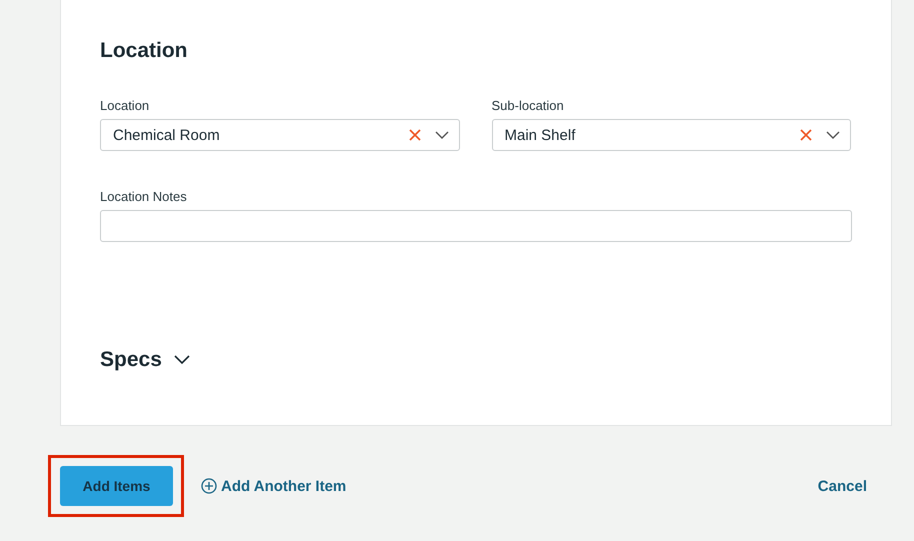 This screenshot has width=914, height=541. Describe the element at coordinates (842, 486) in the screenshot. I see `cancel-link: Cancel` at that location.